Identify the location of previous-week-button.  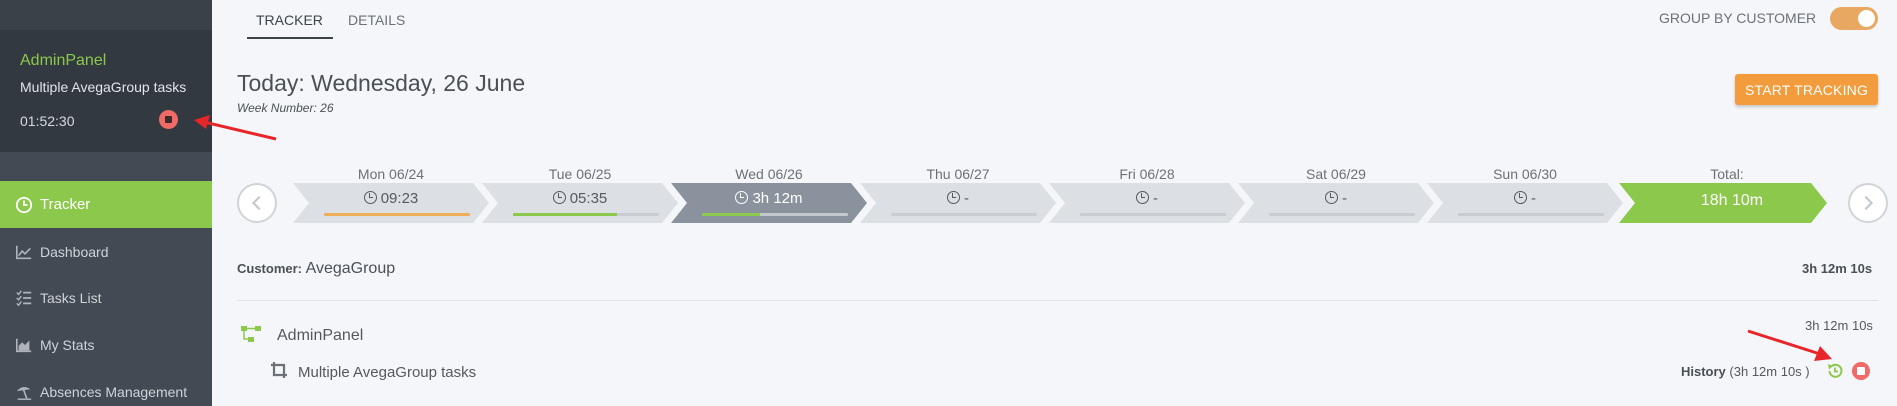
(257, 203).